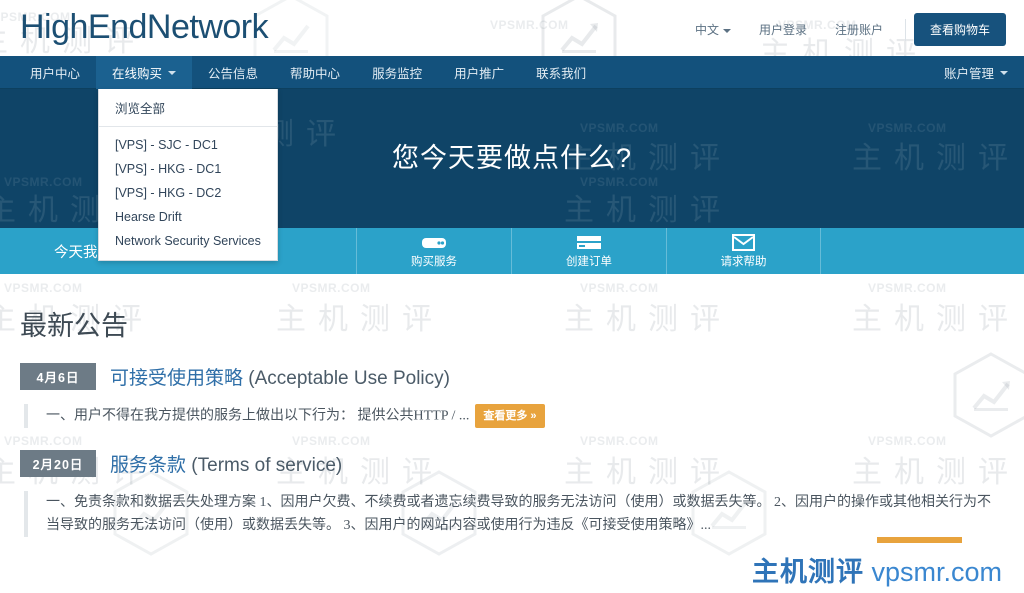  I want to click on site-logo: HighEndNetwork, so click(144, 27).